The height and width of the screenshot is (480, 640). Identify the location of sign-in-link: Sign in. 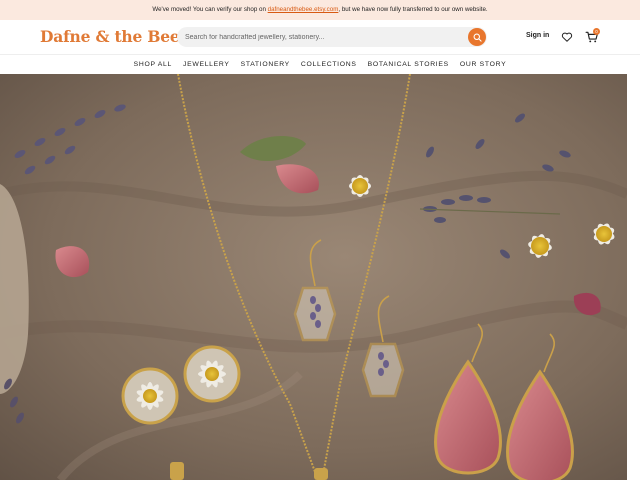
(537, 35).